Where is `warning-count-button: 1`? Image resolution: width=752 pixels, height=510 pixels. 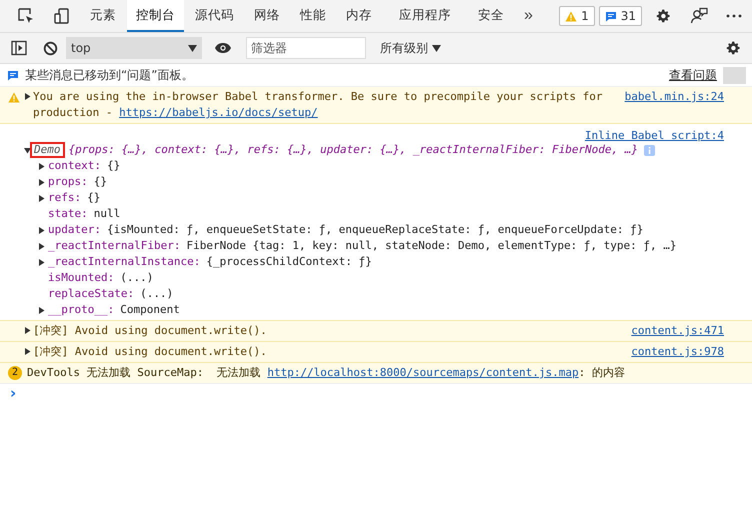 warning-count-button: 1 is located at coordinates (577, 16).